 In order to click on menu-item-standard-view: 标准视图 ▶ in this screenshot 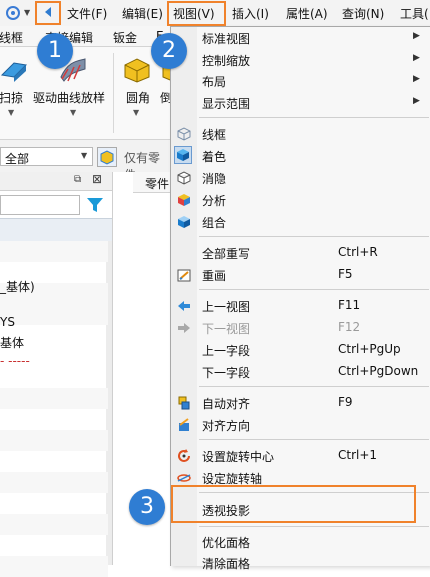, I will do `click(300, 38)`.